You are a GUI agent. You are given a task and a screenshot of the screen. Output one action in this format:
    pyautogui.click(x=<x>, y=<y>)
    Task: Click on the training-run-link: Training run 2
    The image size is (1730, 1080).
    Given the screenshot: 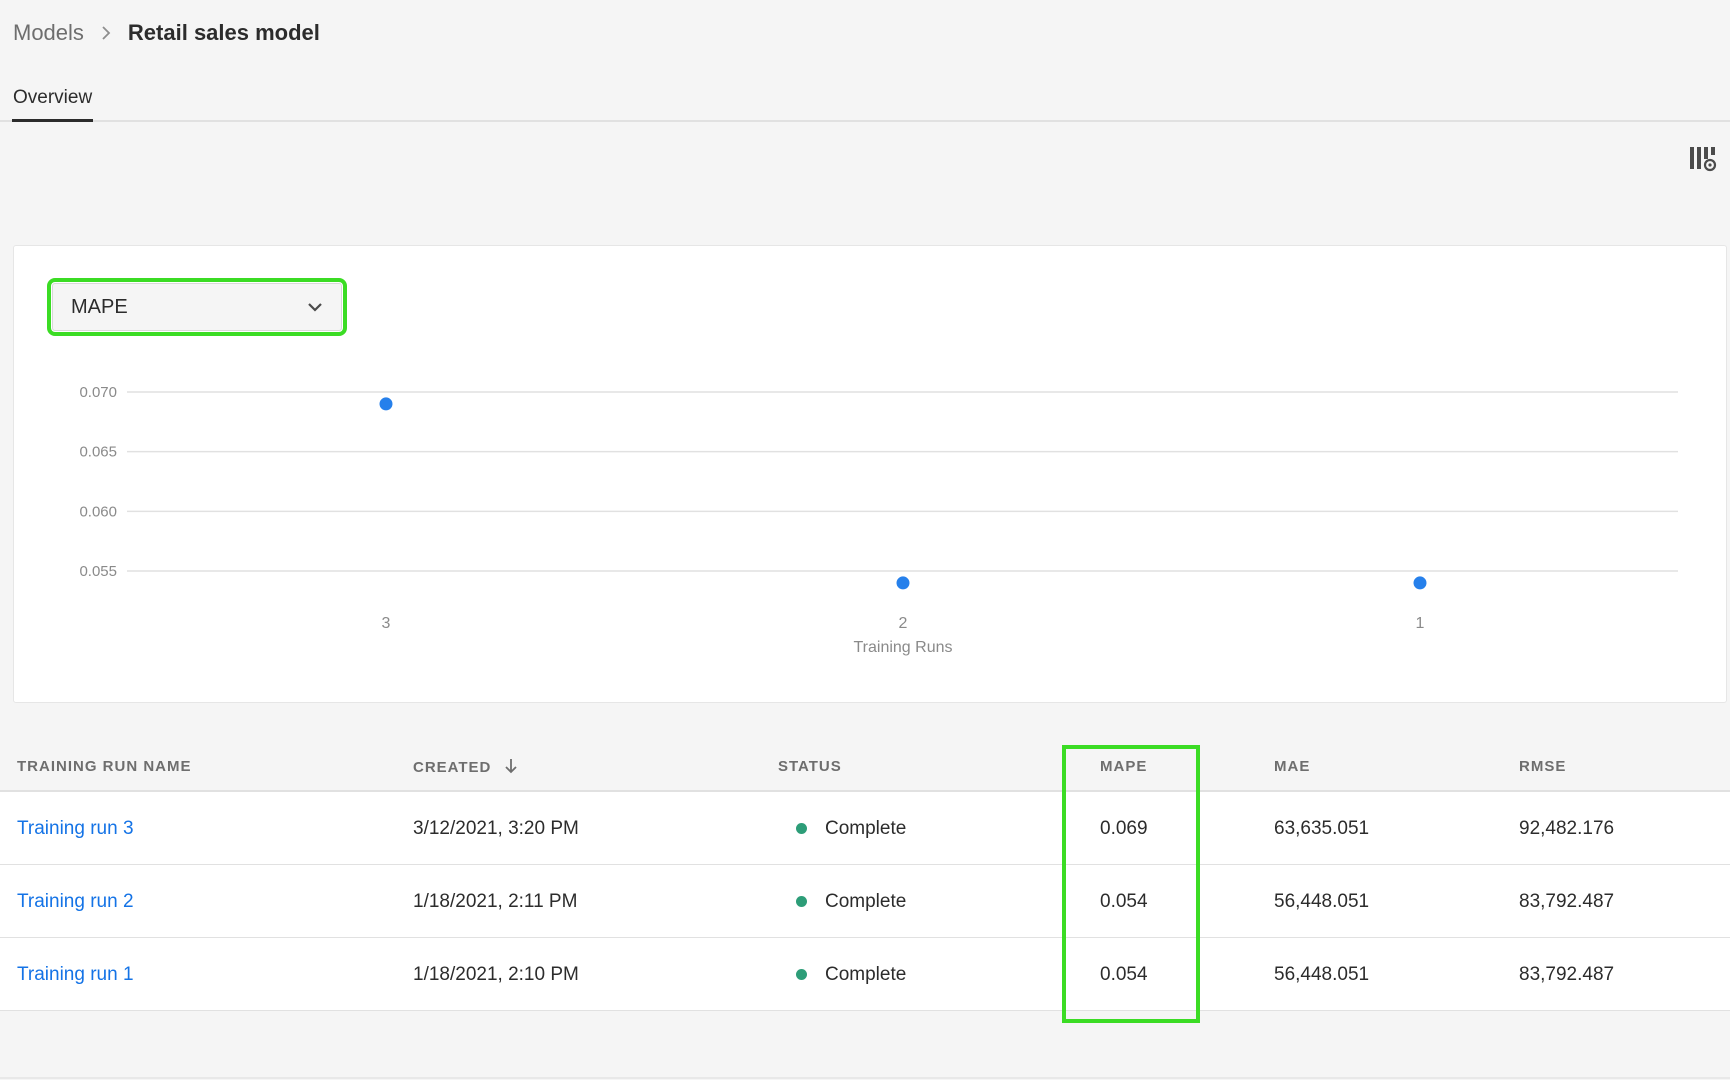 What is the action you would take?
    pyautogui.click(x=75, y=901)
    